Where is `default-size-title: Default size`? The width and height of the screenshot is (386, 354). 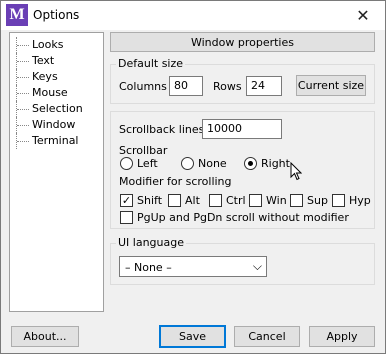
default-size-title: Default size is located at coordinates (151, 63).